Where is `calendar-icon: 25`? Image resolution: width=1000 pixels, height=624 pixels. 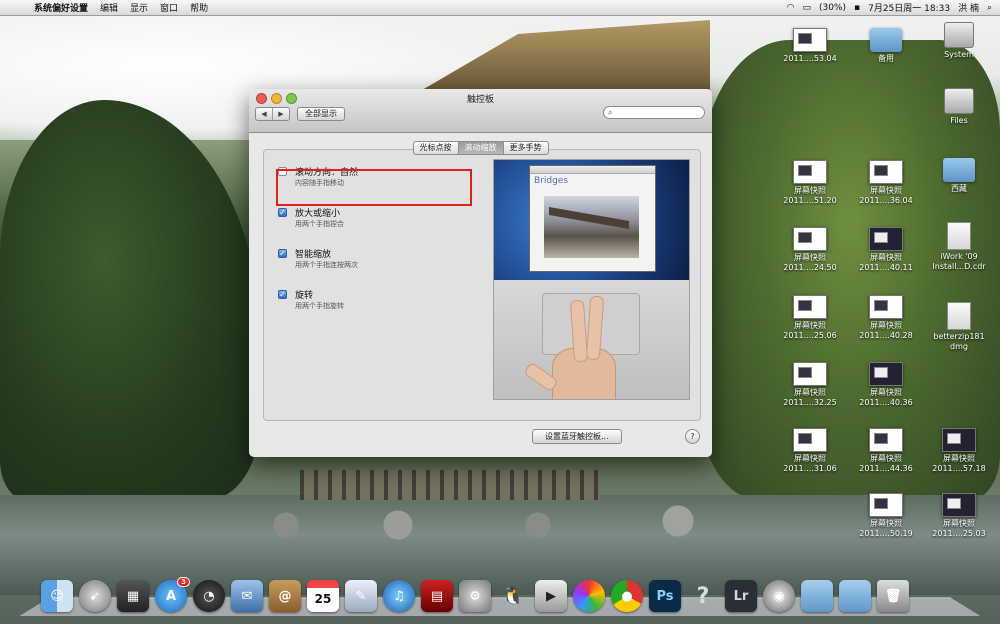
calendar-icon: 25 is located at coordinates (323, 596).